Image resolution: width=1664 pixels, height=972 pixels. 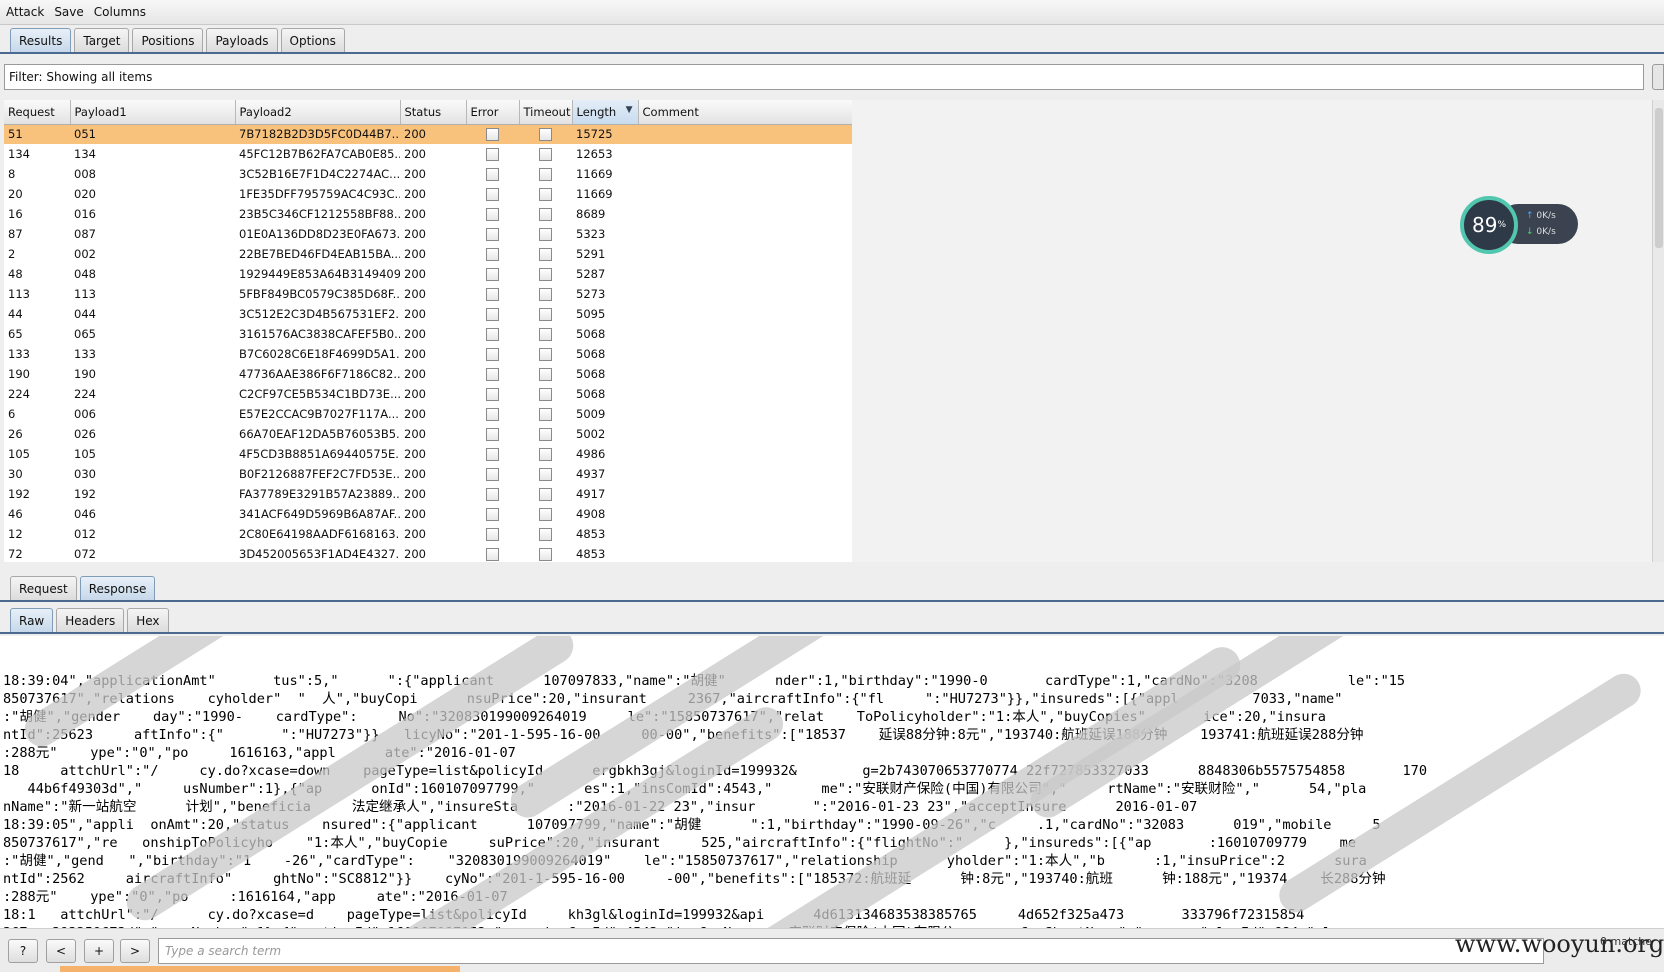 I want to click on table-row: 133 133 B7C6028C6E18F4699D5A1... 200 5068, so click(x=428, y=354).